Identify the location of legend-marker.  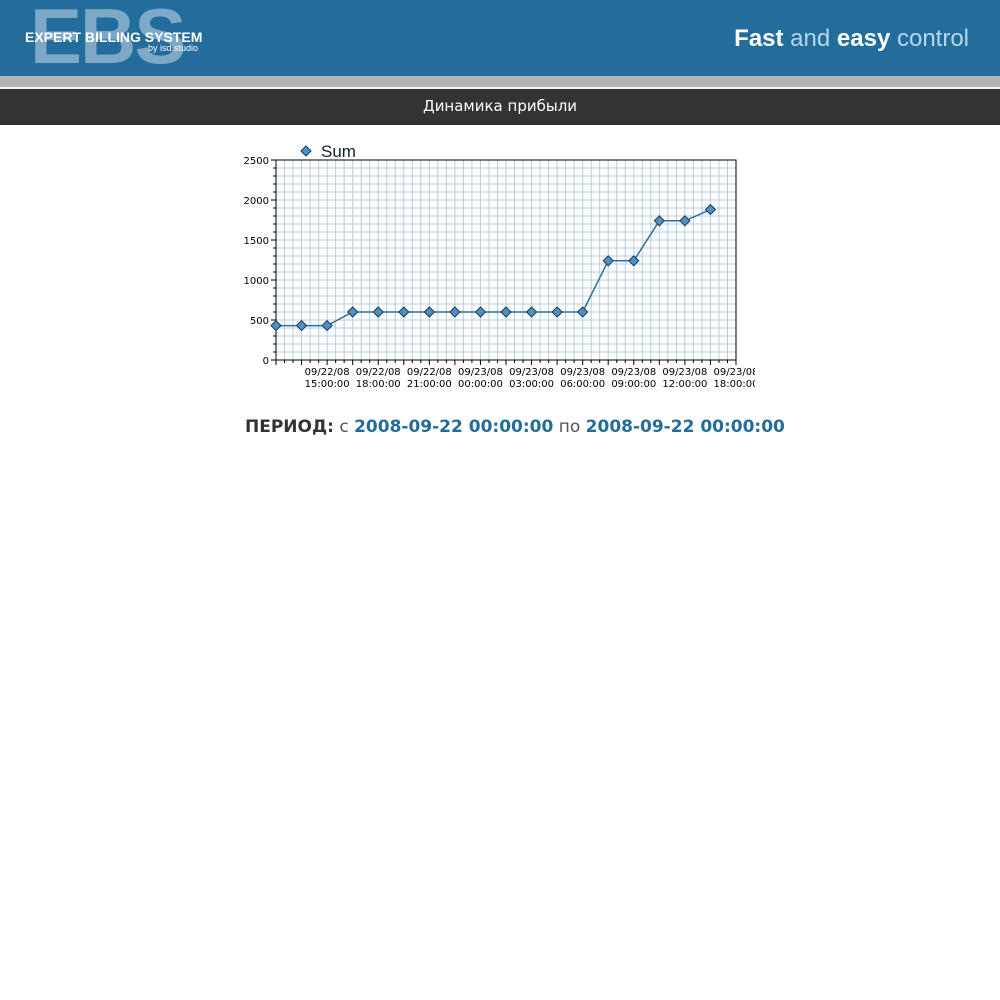
(306, 151).